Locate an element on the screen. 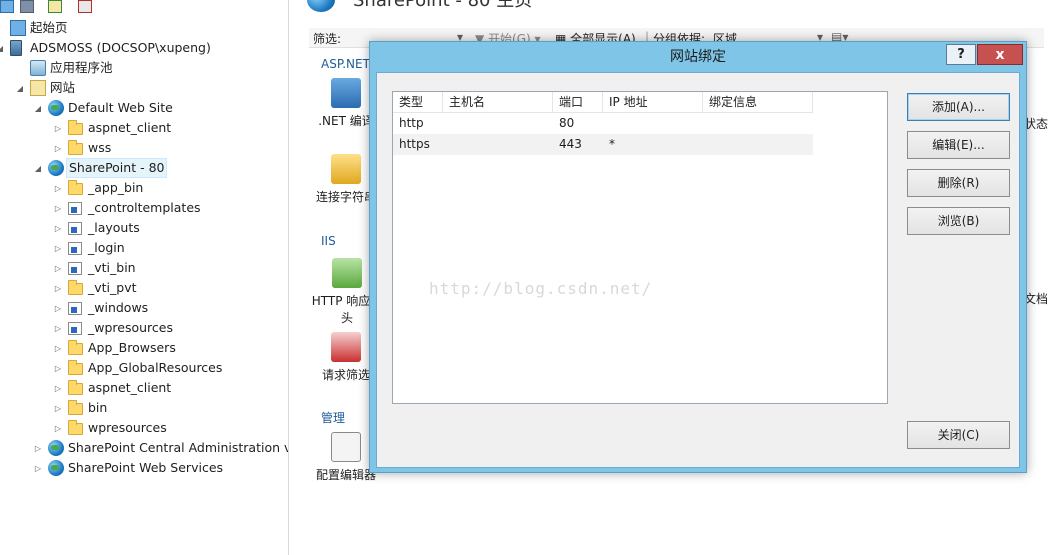 This screenshot has width=1048, height=555. column-port: 端口 is located at coordinates (578, 102).